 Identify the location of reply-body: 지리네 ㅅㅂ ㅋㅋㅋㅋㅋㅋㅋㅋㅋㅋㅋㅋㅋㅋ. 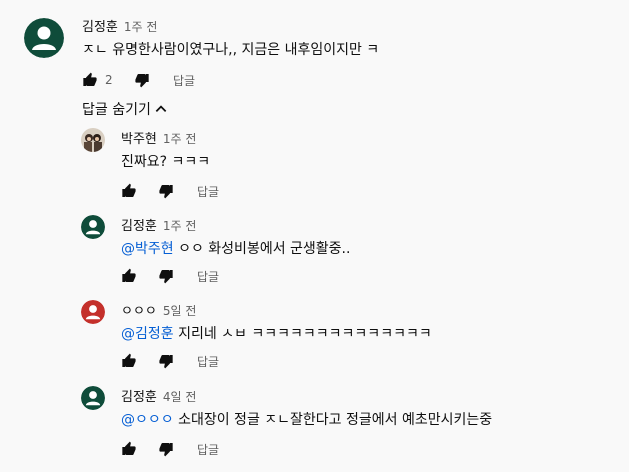
(302, 334).